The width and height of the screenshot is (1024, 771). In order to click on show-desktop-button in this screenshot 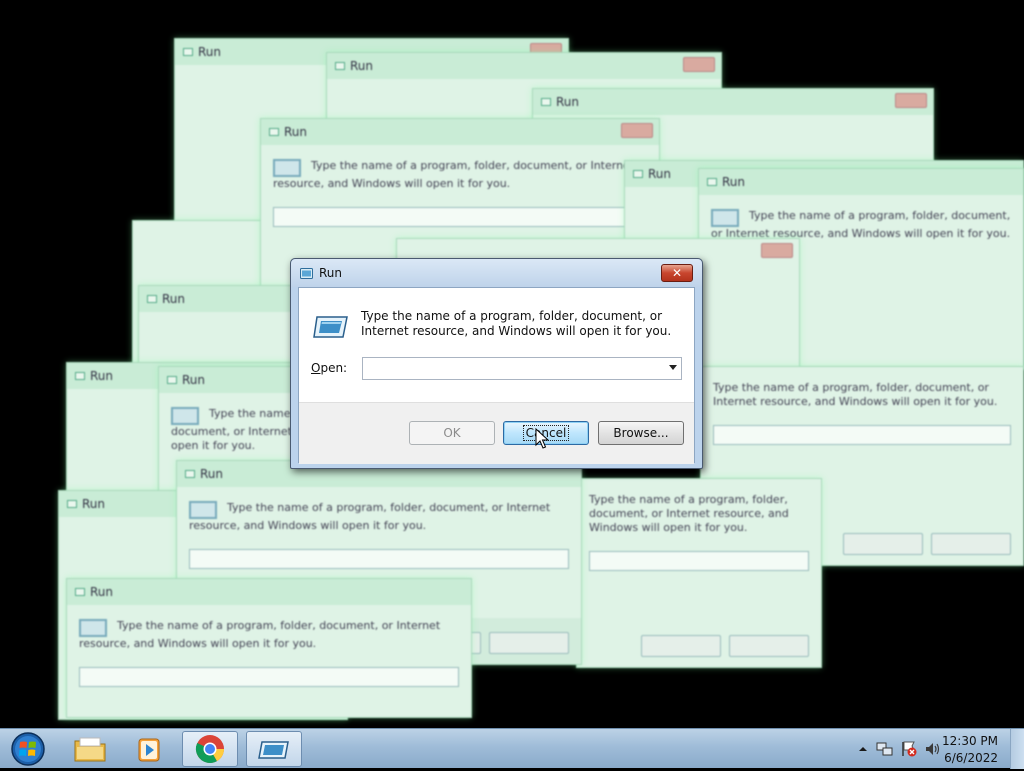, I will do `click(1017, 749)`.